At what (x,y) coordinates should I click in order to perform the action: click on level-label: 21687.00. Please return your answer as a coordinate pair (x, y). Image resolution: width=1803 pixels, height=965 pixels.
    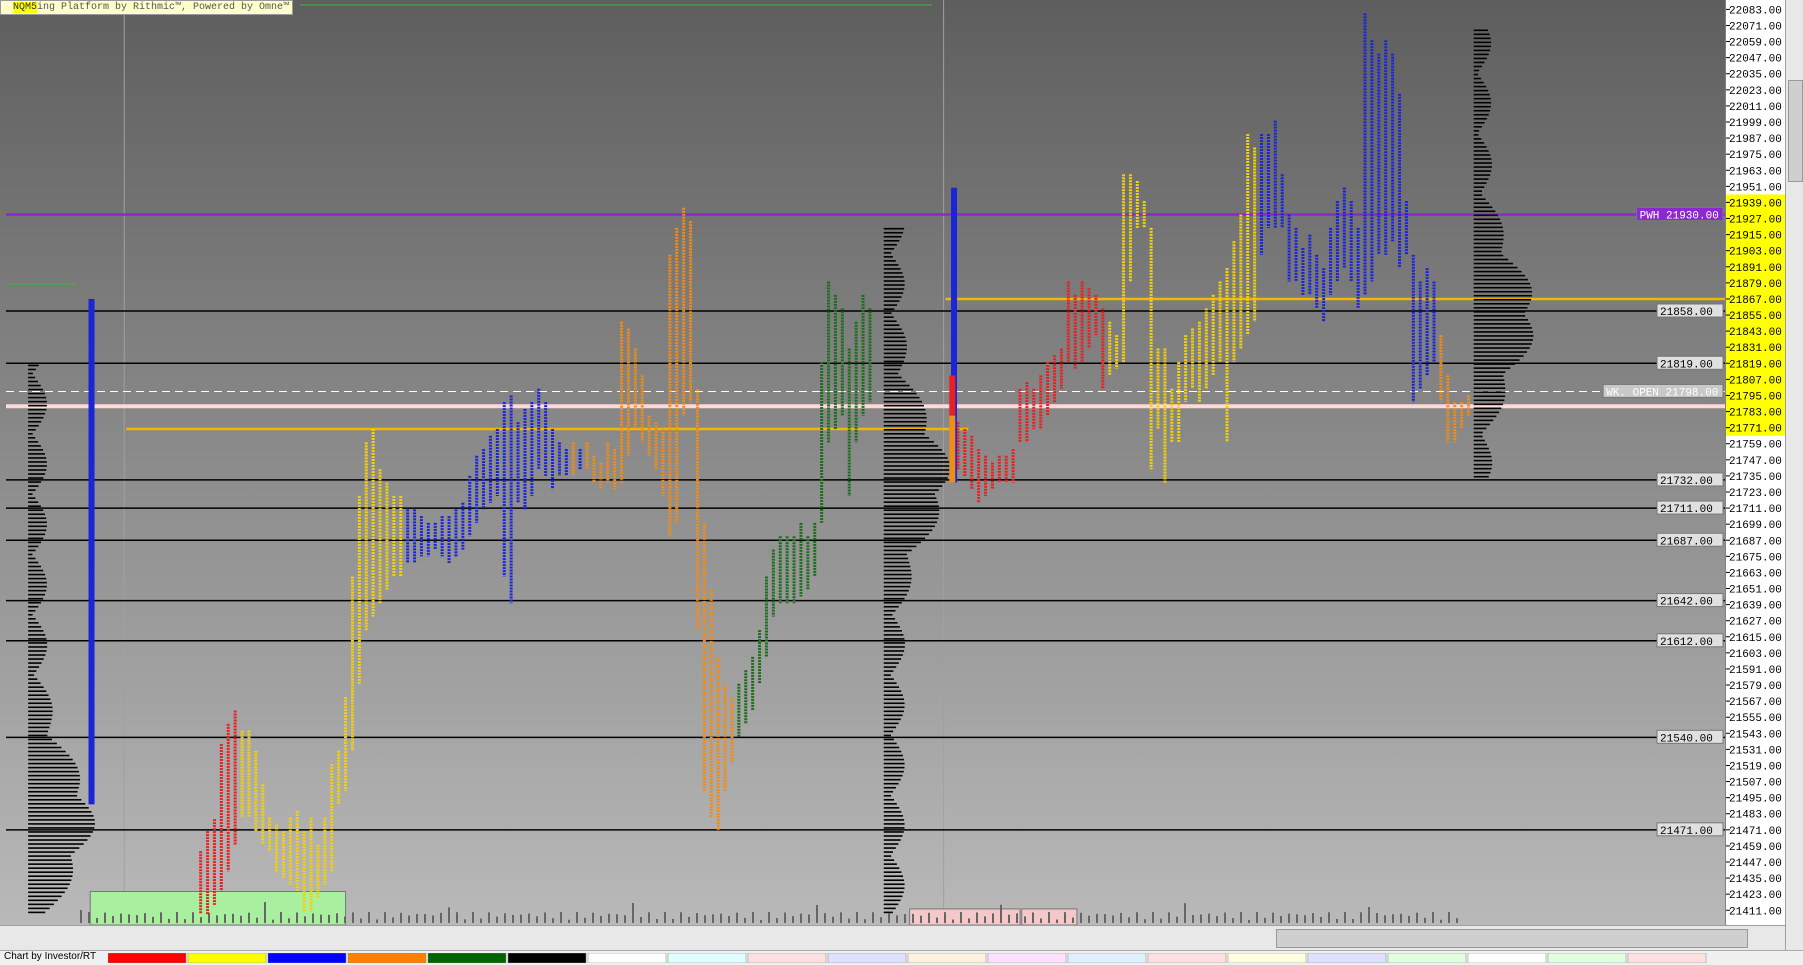
    Looking at the image, I should click on (1686, 542).